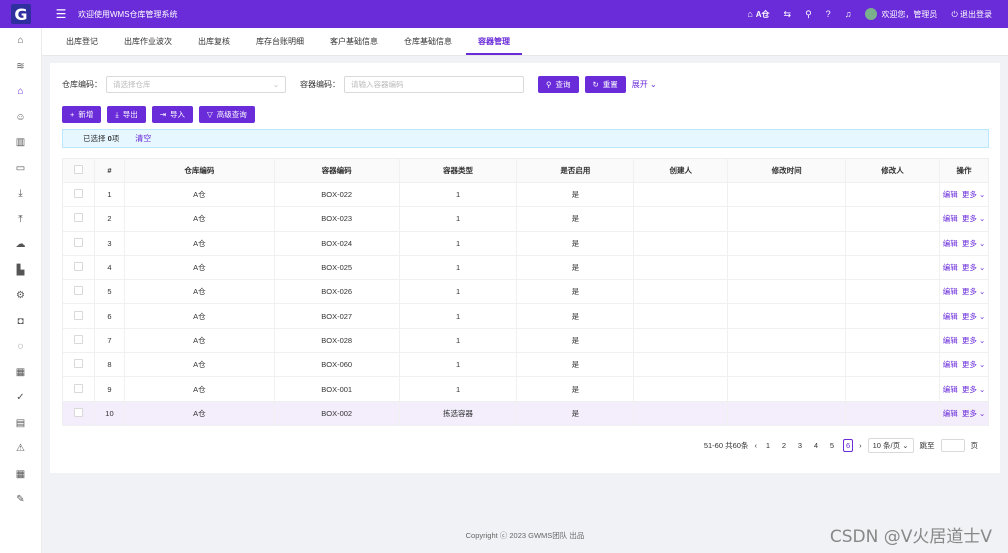  Describe the element at coordinates (526, 389) in the screenshot. I see `table-row: 9 A仓 BOX-001 1 是 编辑 更多 ⌄` at that location.